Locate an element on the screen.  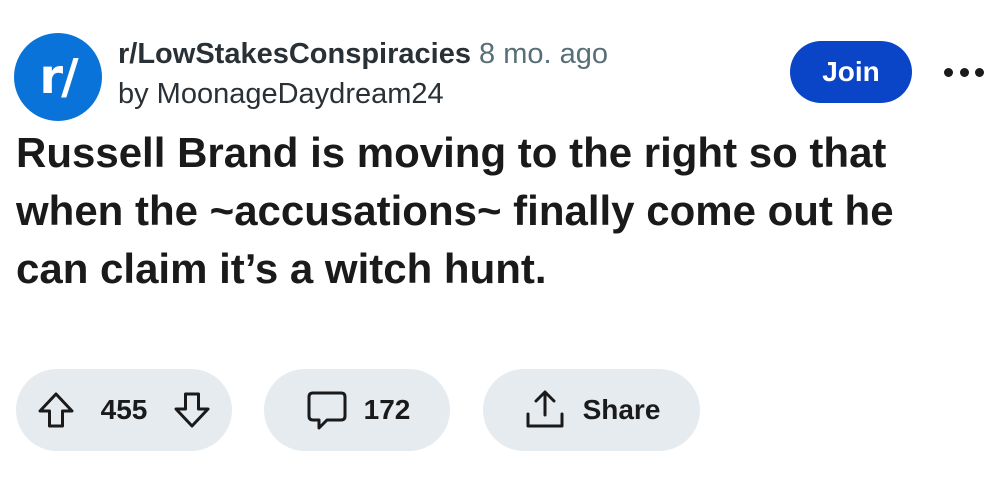
comments-button: 172 is located at coordinates (357, 410).